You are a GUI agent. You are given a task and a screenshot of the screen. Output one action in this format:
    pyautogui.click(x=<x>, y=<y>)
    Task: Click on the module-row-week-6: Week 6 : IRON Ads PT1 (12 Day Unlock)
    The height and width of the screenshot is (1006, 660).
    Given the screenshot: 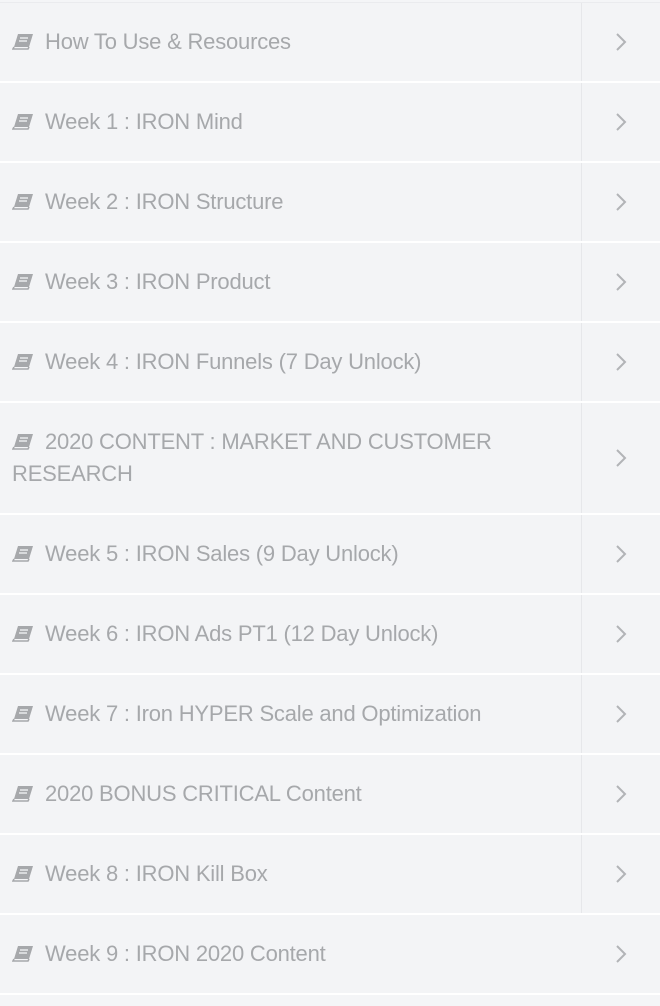 What is the action you would take?
    pyautogui.click(x=330, y=635)
    